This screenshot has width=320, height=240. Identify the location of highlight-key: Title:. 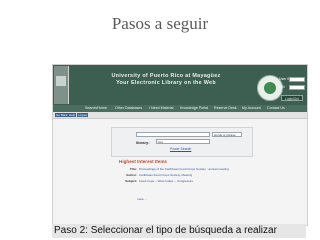
(133, 169).